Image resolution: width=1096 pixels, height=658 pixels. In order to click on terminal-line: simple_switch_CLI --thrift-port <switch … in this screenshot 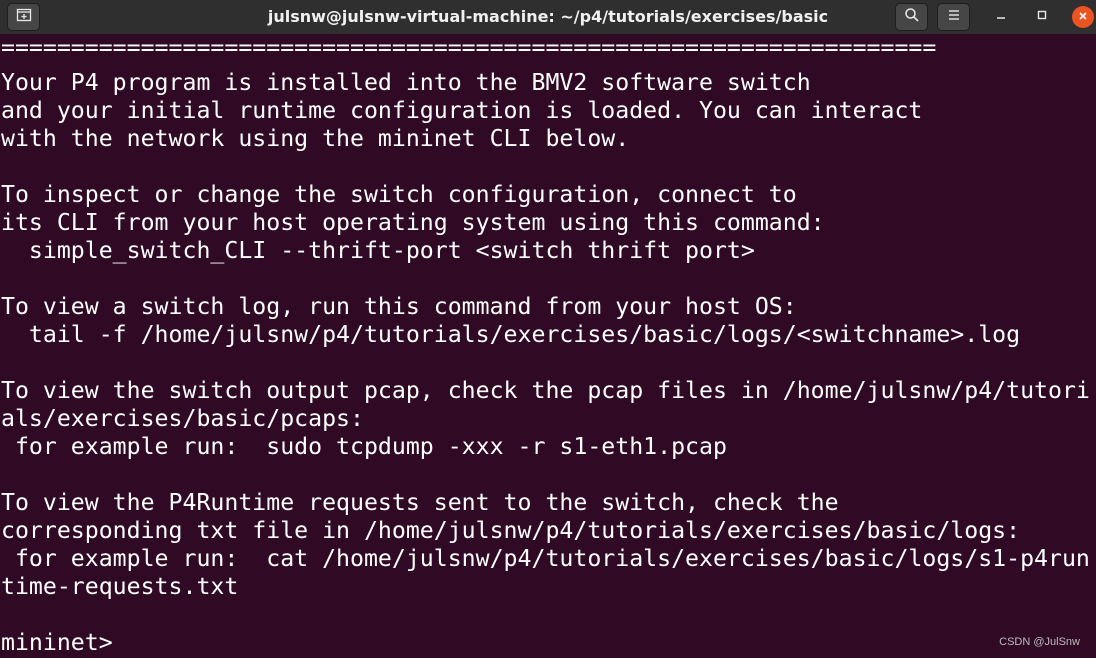, I will do `click(378, 250)`.